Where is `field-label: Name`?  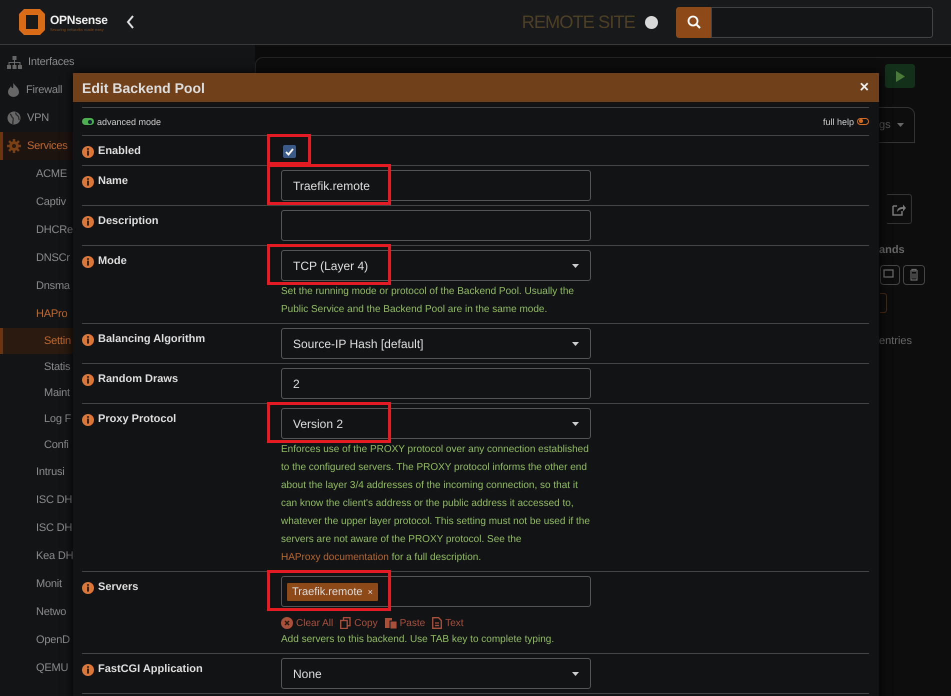 field-label: Name is located at coordinates (113, 181).